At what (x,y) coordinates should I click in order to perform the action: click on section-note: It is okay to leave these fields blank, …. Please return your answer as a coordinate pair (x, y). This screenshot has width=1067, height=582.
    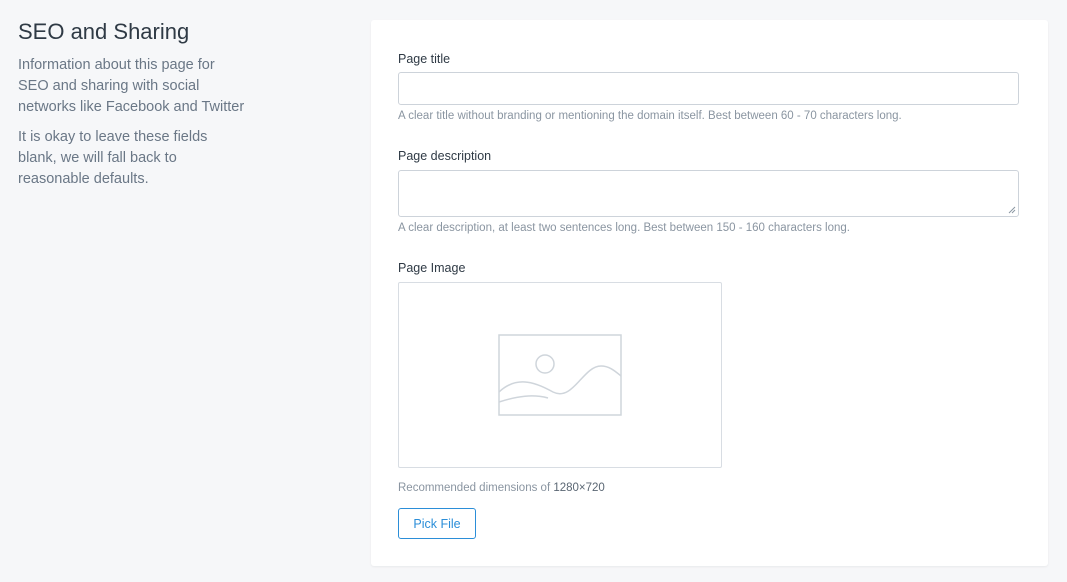
    Looking at the image, I should click on (113, 158).